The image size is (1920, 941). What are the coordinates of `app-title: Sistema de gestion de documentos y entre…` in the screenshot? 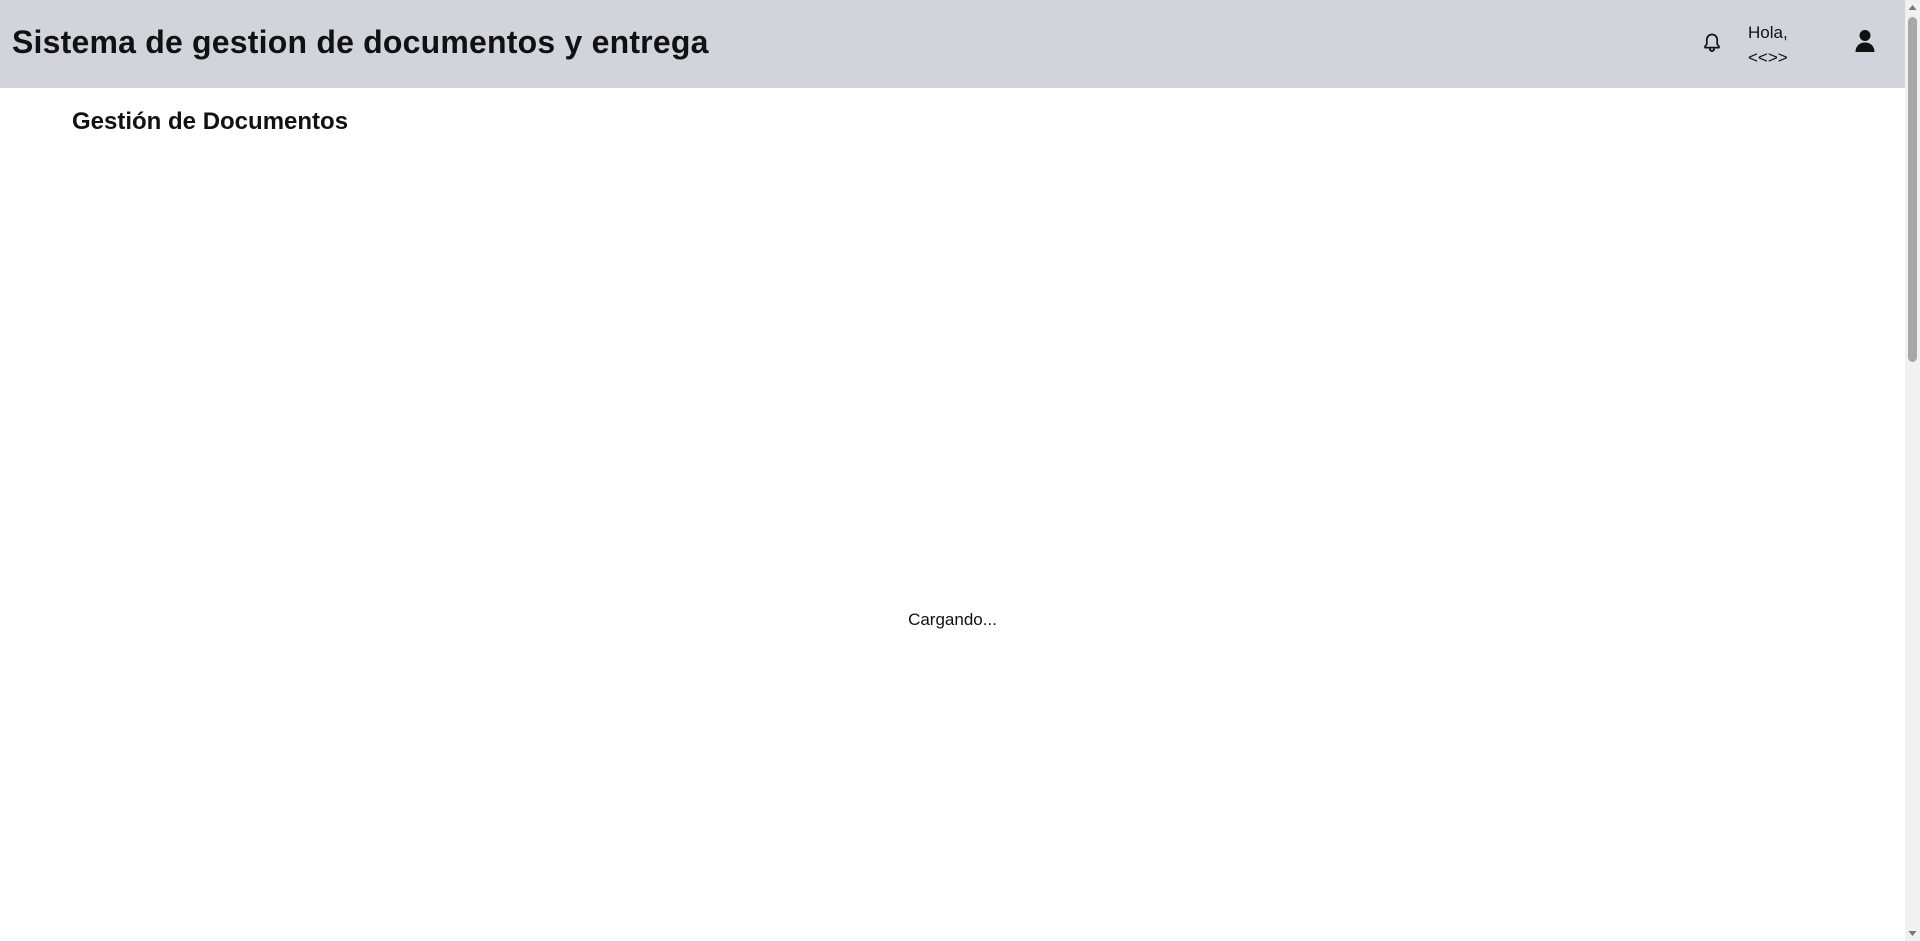 It's located at (360, 42).